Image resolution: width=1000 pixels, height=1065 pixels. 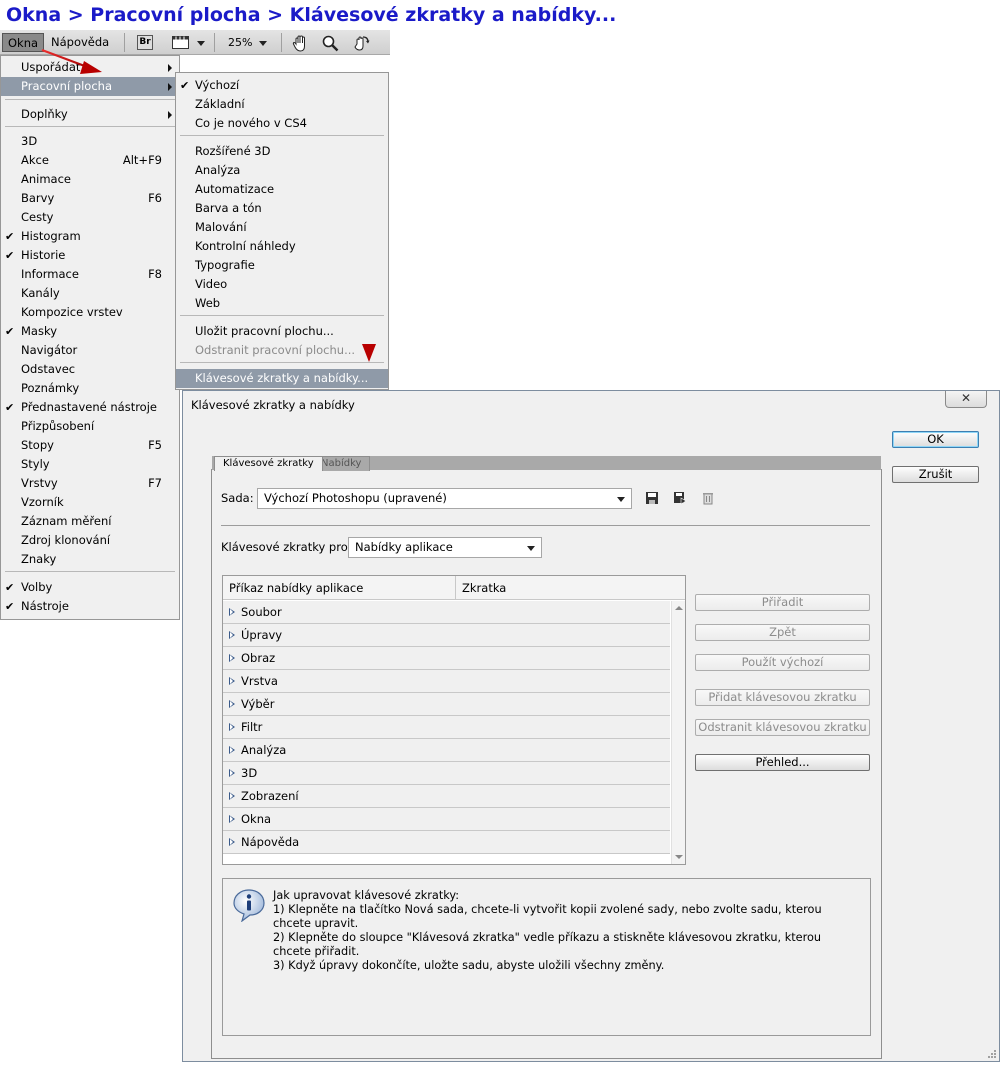 I want to click on close-button: ✕, so click(x=966, y=399).